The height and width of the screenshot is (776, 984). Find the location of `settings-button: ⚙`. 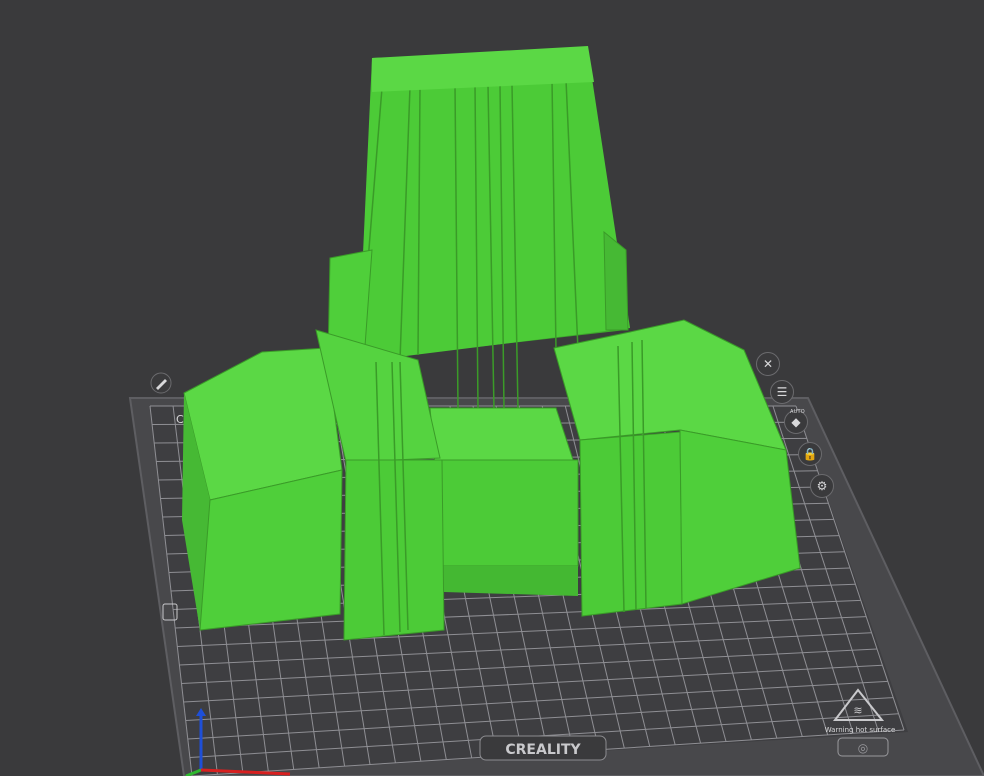

settings-button: ⚙ is located at coordinates (822, 486).